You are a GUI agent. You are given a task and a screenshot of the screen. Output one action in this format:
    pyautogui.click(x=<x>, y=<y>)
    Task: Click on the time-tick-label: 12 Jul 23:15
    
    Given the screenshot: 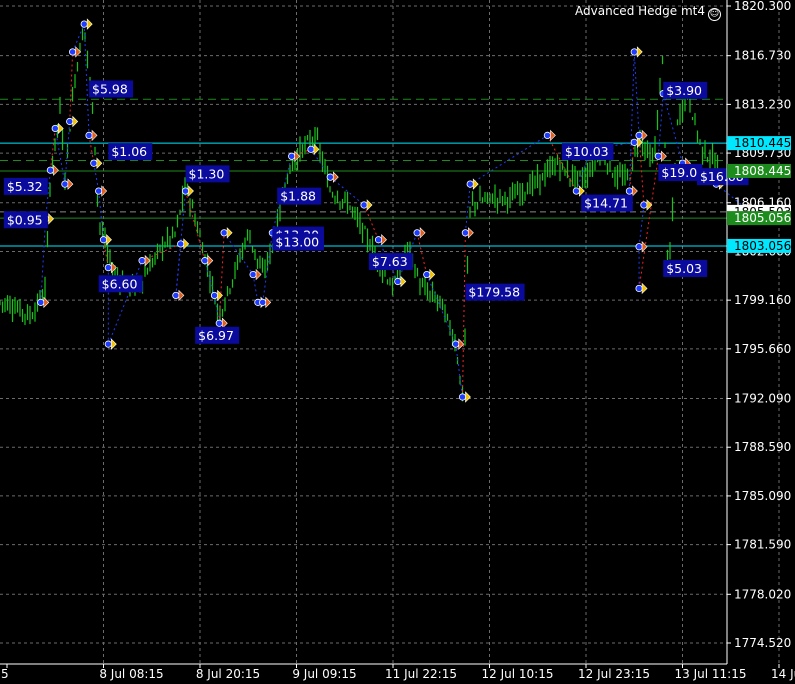 What is the action you would take?
    pyautogui.click(x=614, y=674)
    